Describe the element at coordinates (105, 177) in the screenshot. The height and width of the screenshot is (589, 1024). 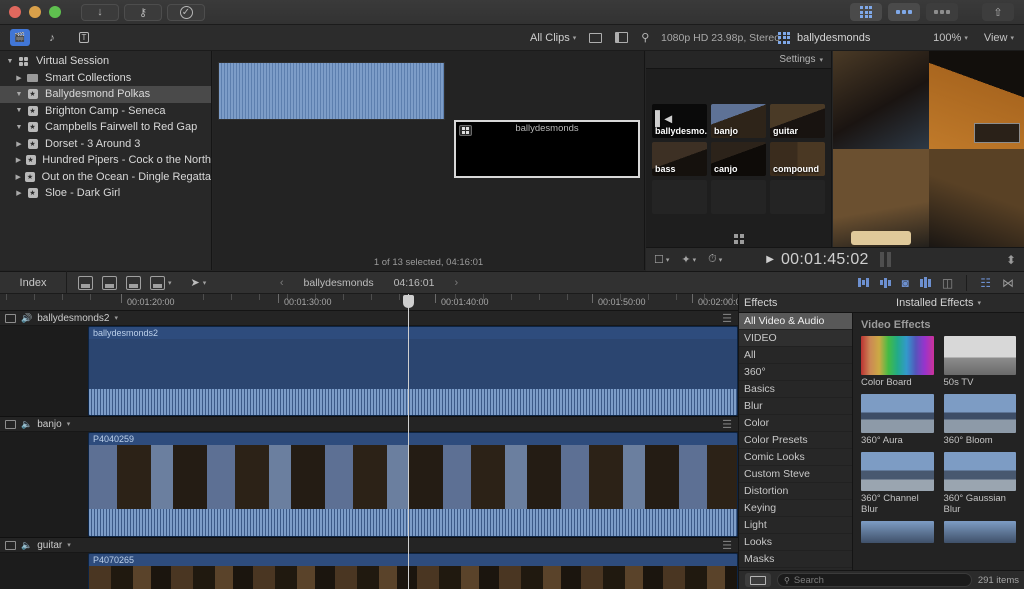
I see `sidebar-item-out-on-the-ocean: ▶ ★ Out on the Ocean - Dingle Regatta` at that location.